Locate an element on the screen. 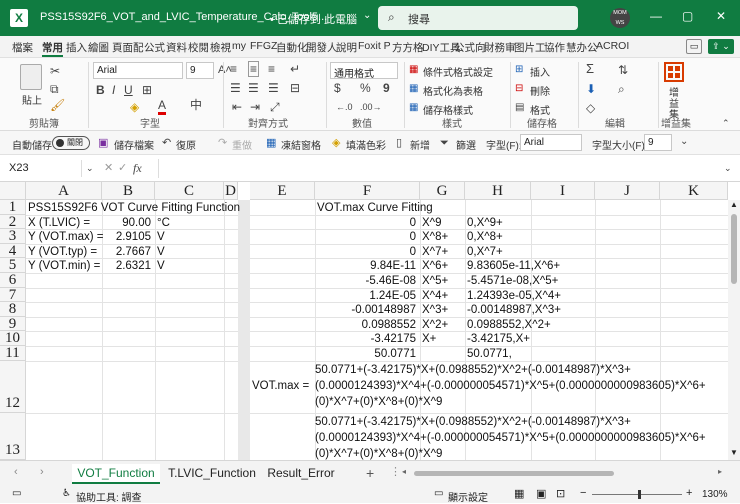  percent-icon: % is located at coordinates (365, 88).